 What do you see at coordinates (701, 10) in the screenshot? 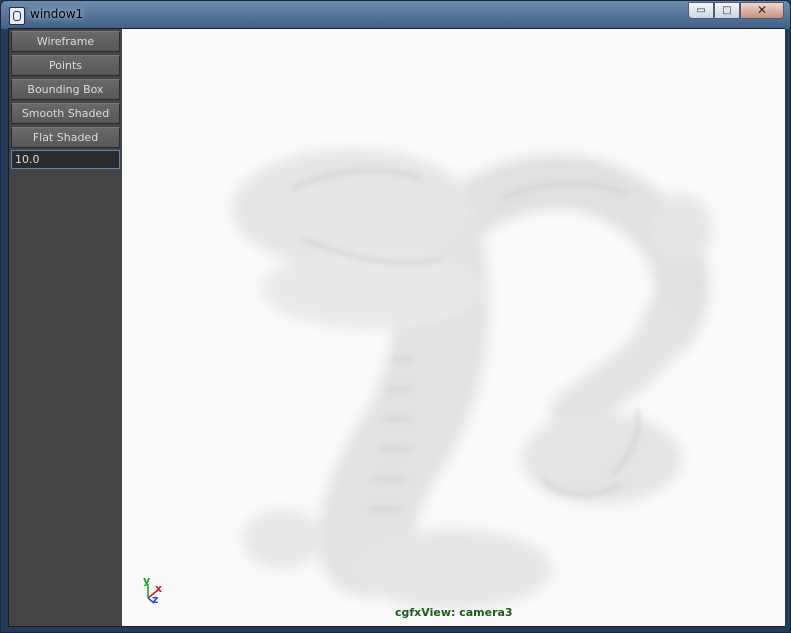
I see `minimize-button: ▭` at bounding box center [701, 10].